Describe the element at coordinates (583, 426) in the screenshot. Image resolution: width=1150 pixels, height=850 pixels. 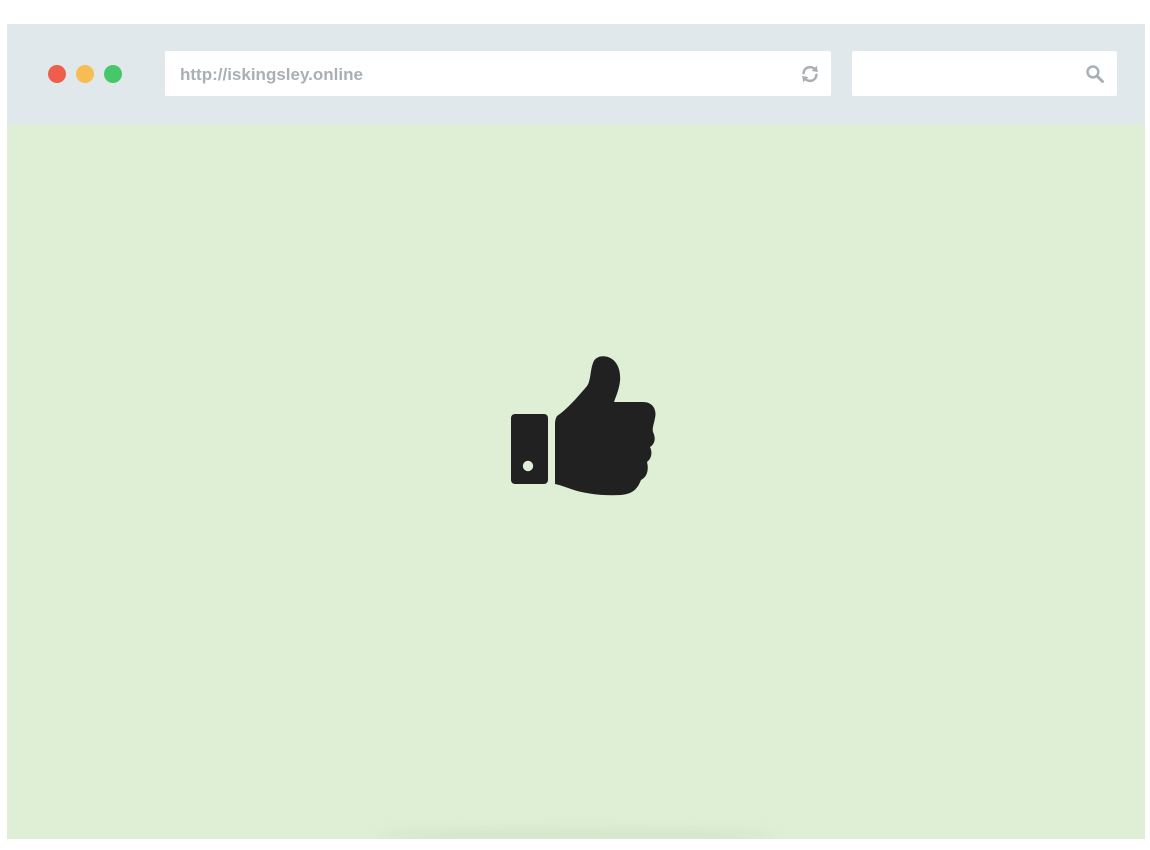
I see `thumbs-up-icon` at that location.